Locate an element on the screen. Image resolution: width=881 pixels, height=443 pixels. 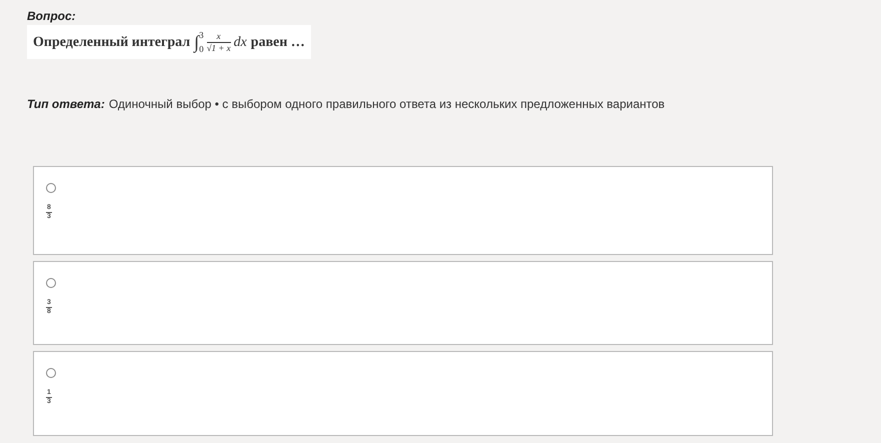
answer-type-label: Тип ответа: is located at coordinates (66, 104).